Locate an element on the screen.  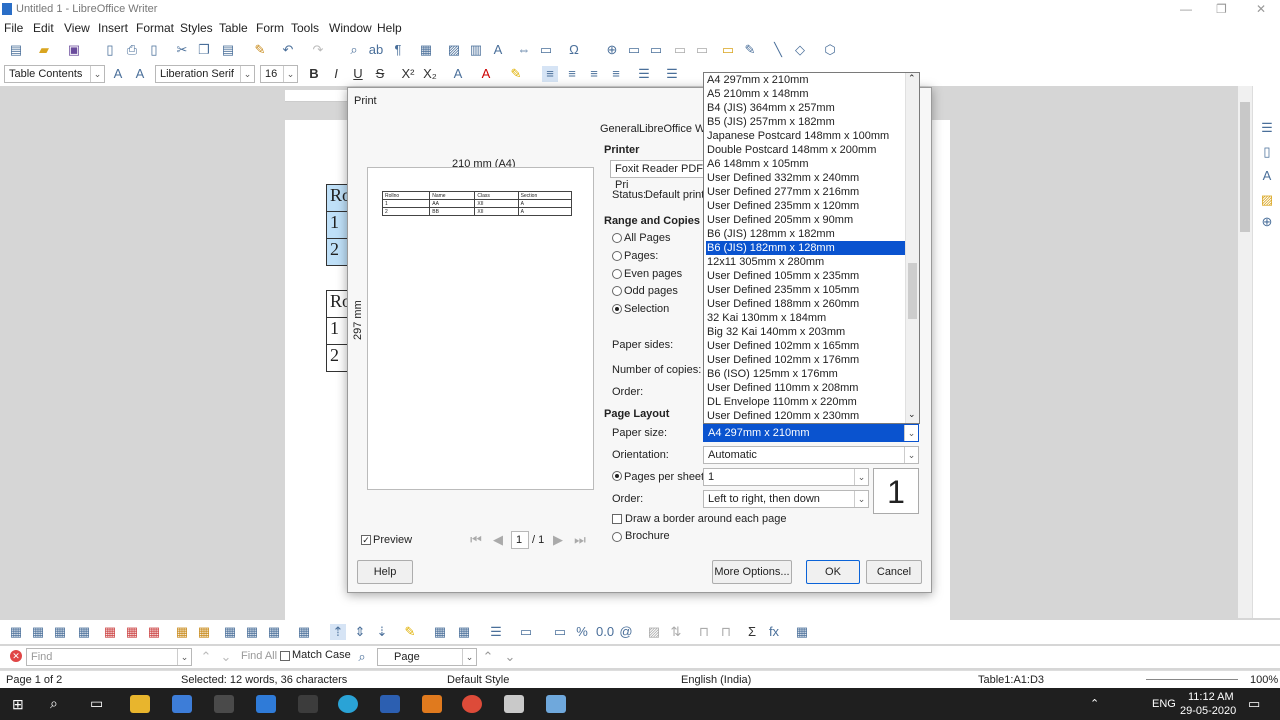
align-bottom-icon: ⇣ is located at coordinates (382, 632).